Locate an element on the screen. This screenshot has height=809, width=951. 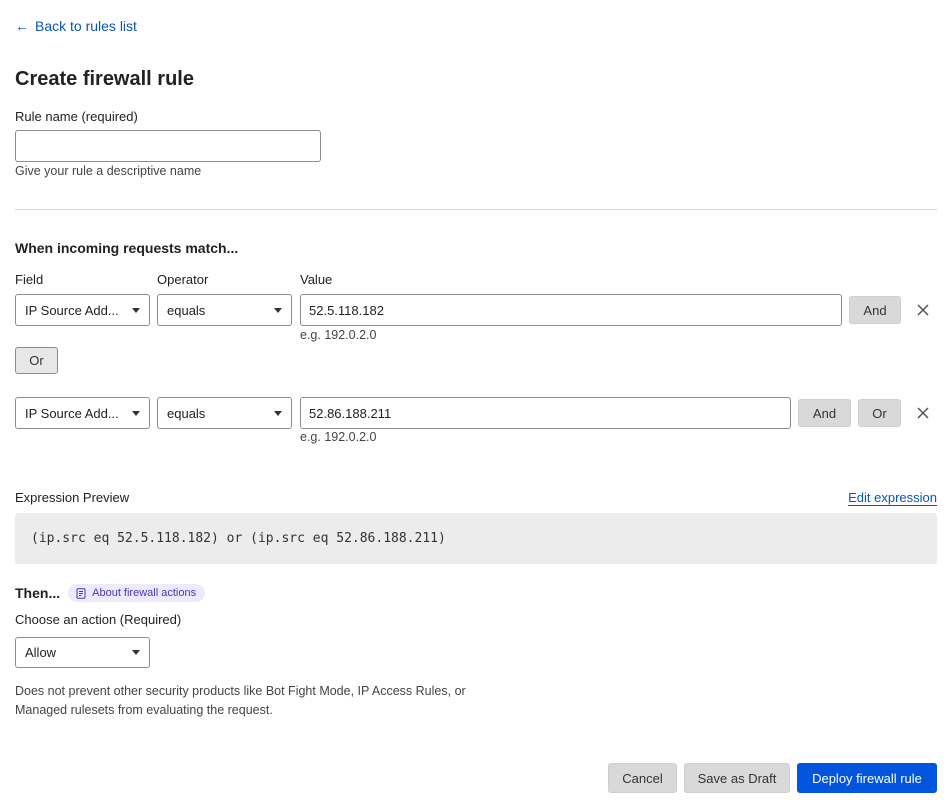
value-hint-1: e.g. 192.0.2.0 is located at coordinates (338, 335).